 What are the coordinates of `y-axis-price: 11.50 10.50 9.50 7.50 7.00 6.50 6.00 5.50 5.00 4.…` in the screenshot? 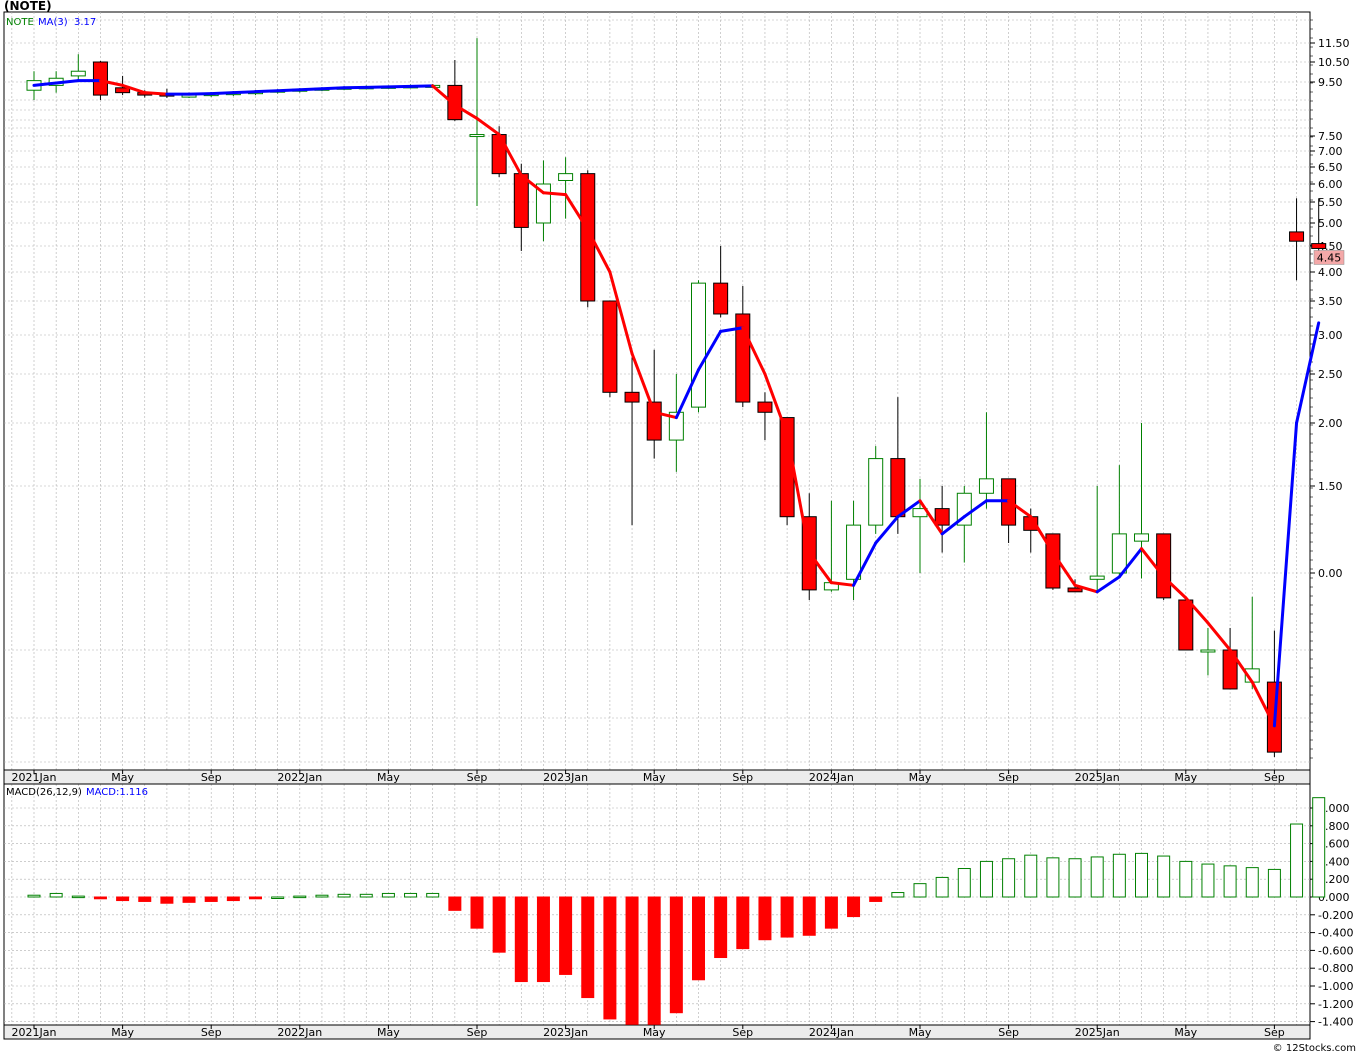 It's located at (1330, 389).